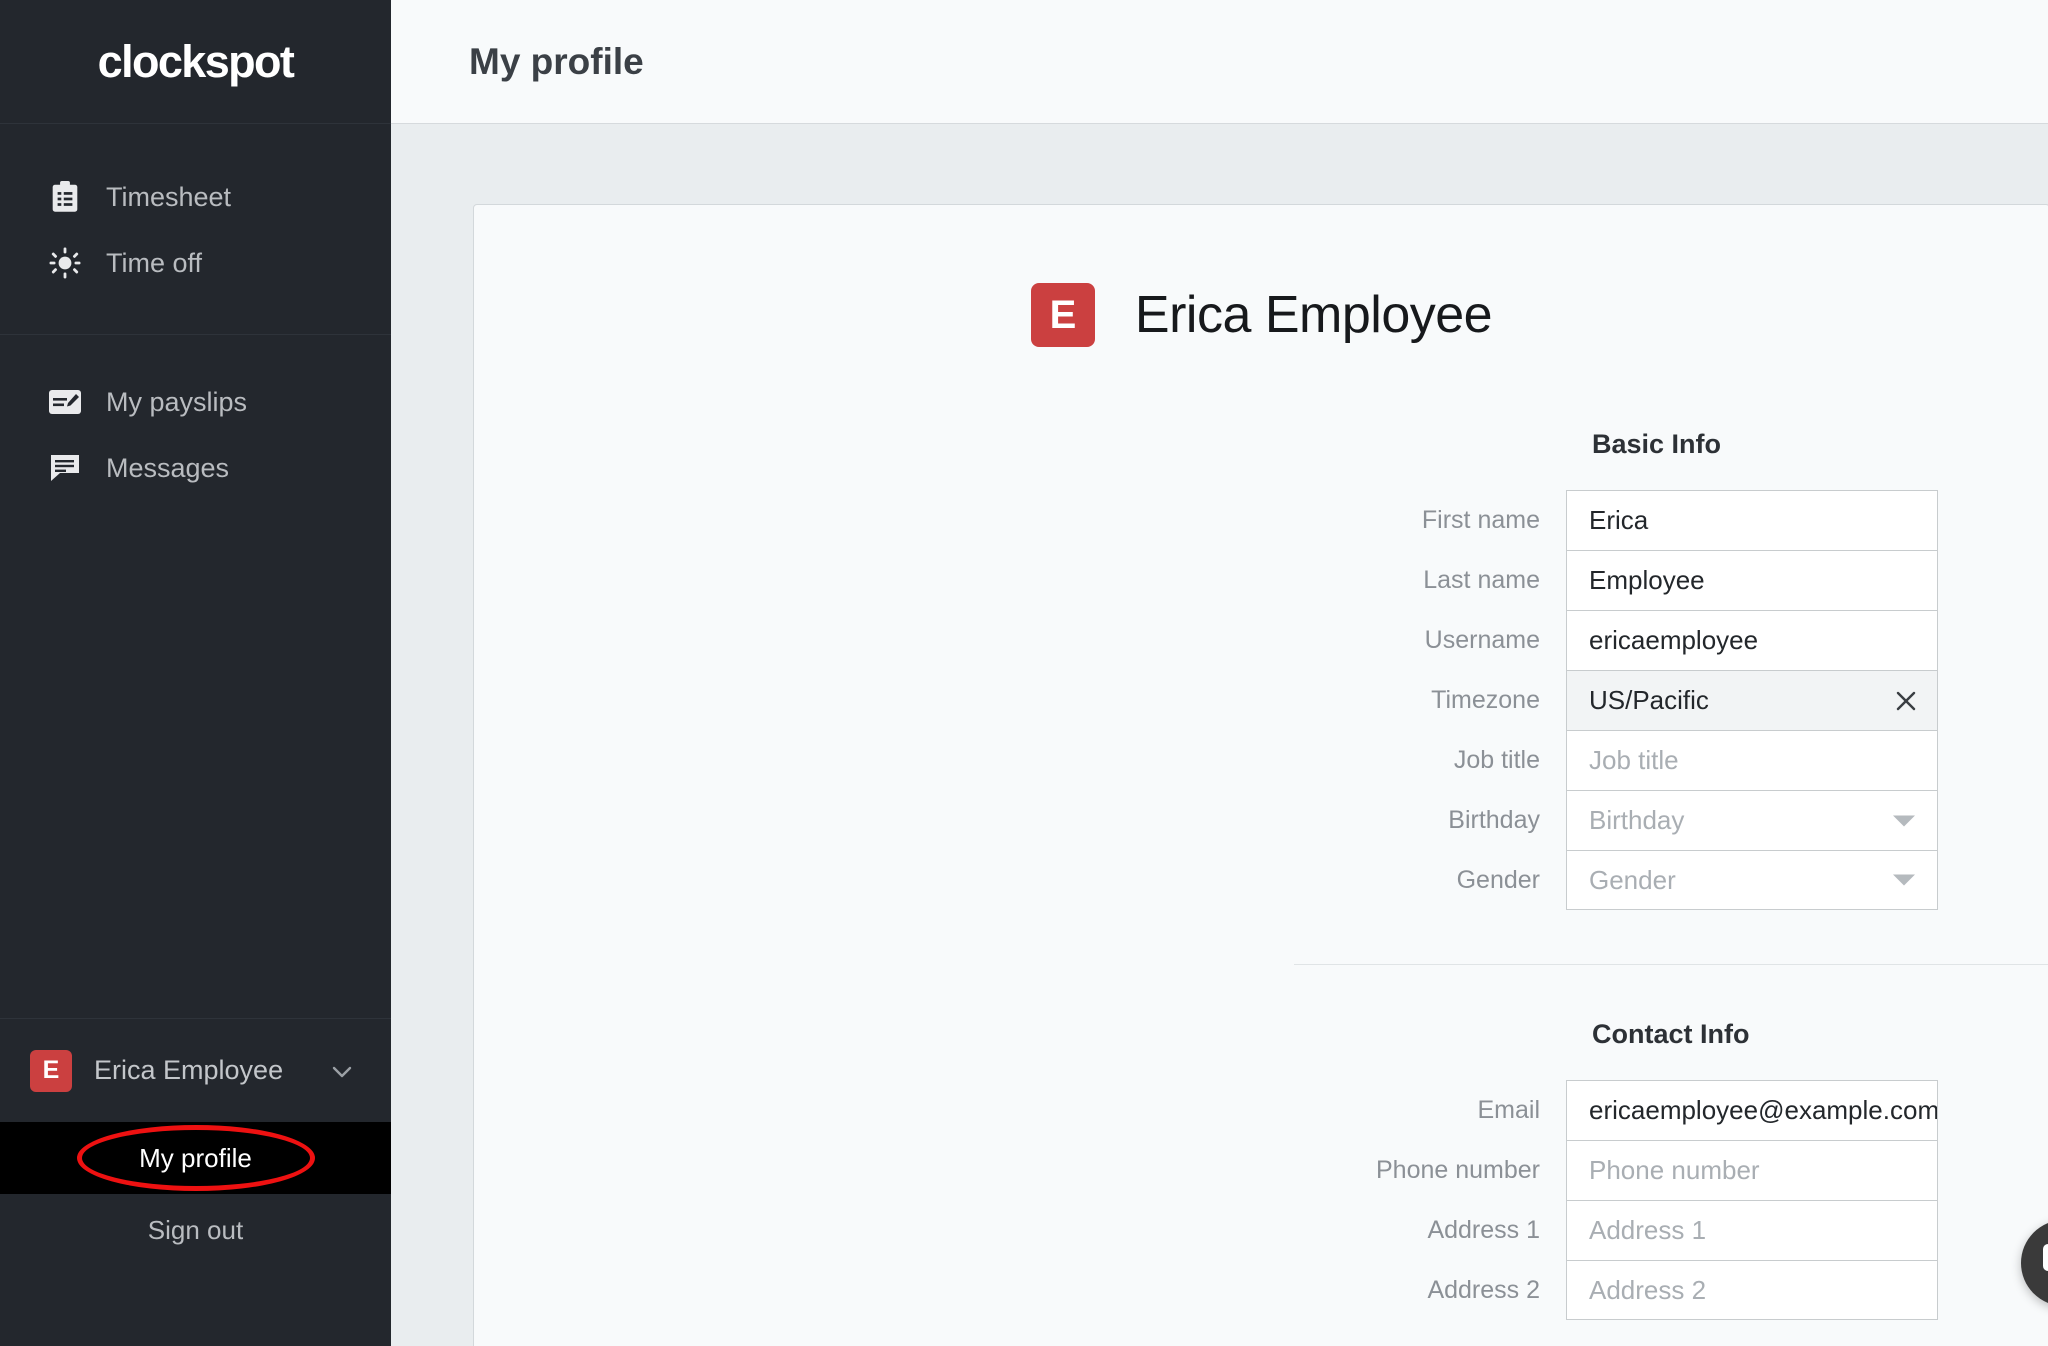 This screenshot has width=2048, height=1346. I want to click on section-header-basic-info: Basic Info, so click(1261, 444).